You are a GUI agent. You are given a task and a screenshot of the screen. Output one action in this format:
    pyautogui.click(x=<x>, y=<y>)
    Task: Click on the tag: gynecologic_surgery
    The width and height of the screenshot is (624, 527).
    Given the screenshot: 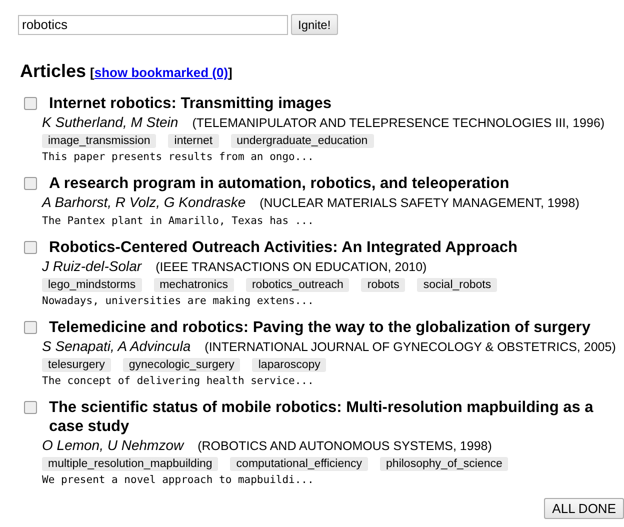 What is the action you would take?
    pyautogui.click(x=181, y=365)
    